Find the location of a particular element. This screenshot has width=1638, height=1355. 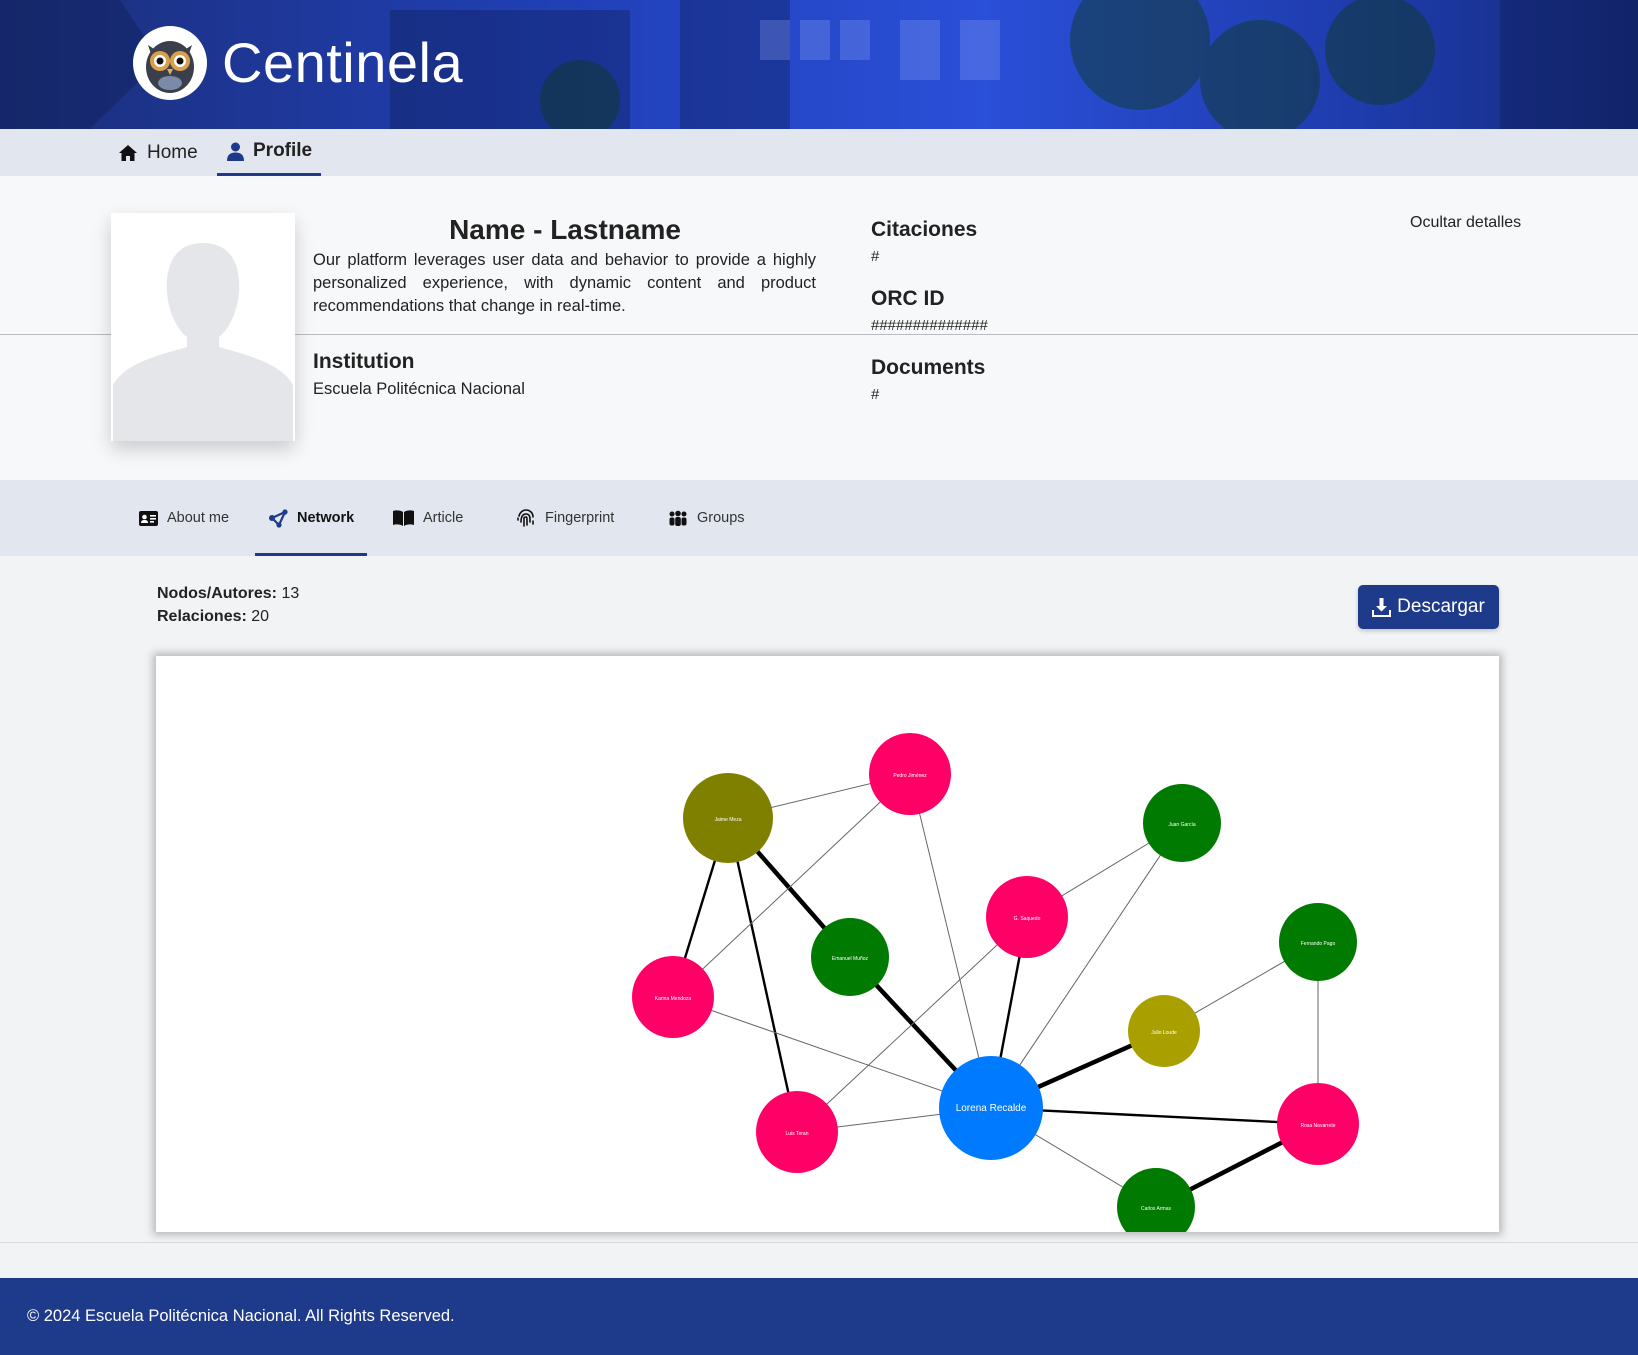

book-icon is located at coordinates (403, 518).